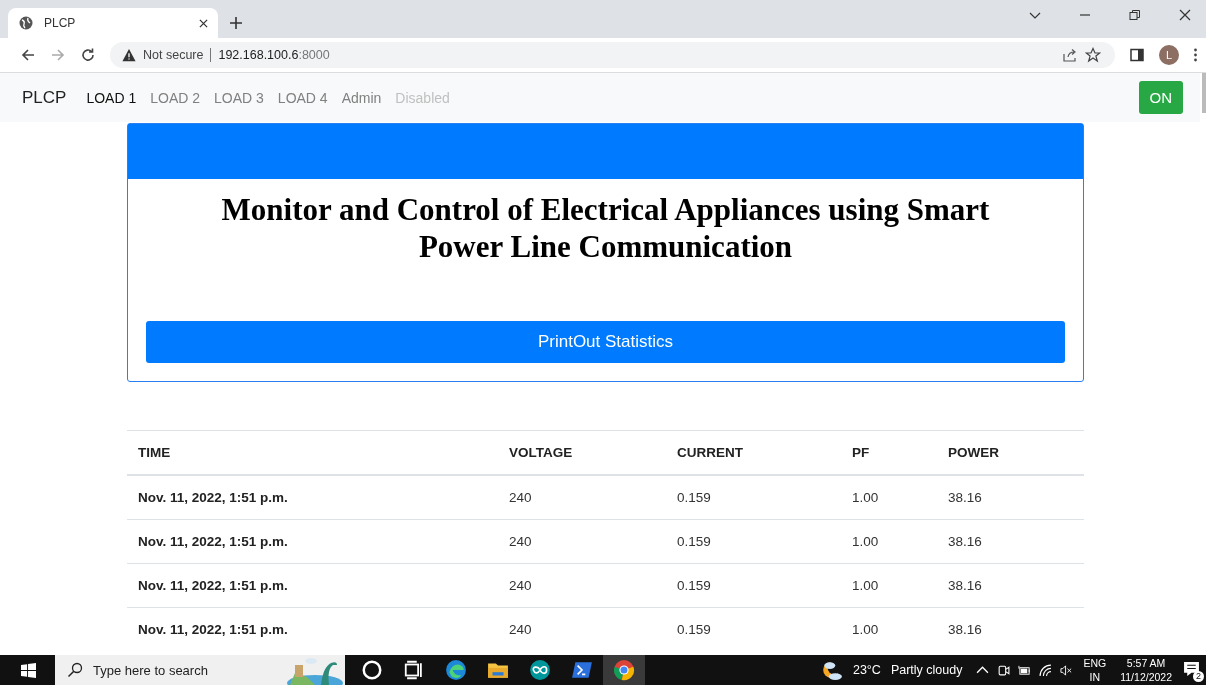 The height and width of the screenshot is (685, 1206). I want to click on url-host: 192.168.100.6, so click(258, 55).